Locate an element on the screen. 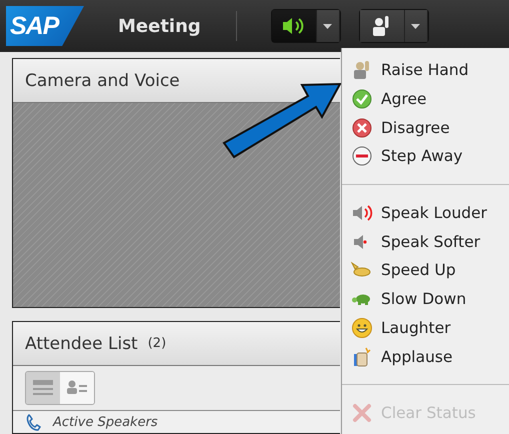  clear-icon is located at coordinates (362, 413).